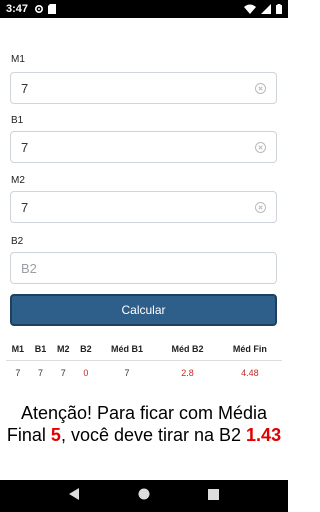 The image size is (320, 512). What do you see at coordinates (52, 9) in the screenshot?
I see `sd-card-icon` at bounding box center [52, 9].